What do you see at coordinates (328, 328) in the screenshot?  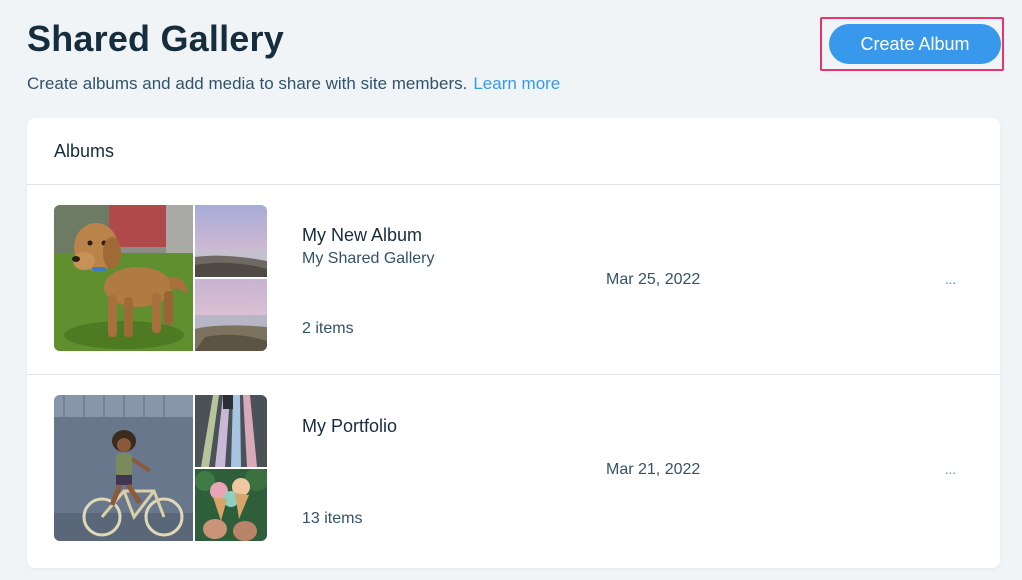 I see `album-item-count: 2 items` at bounding box center [328, 328].